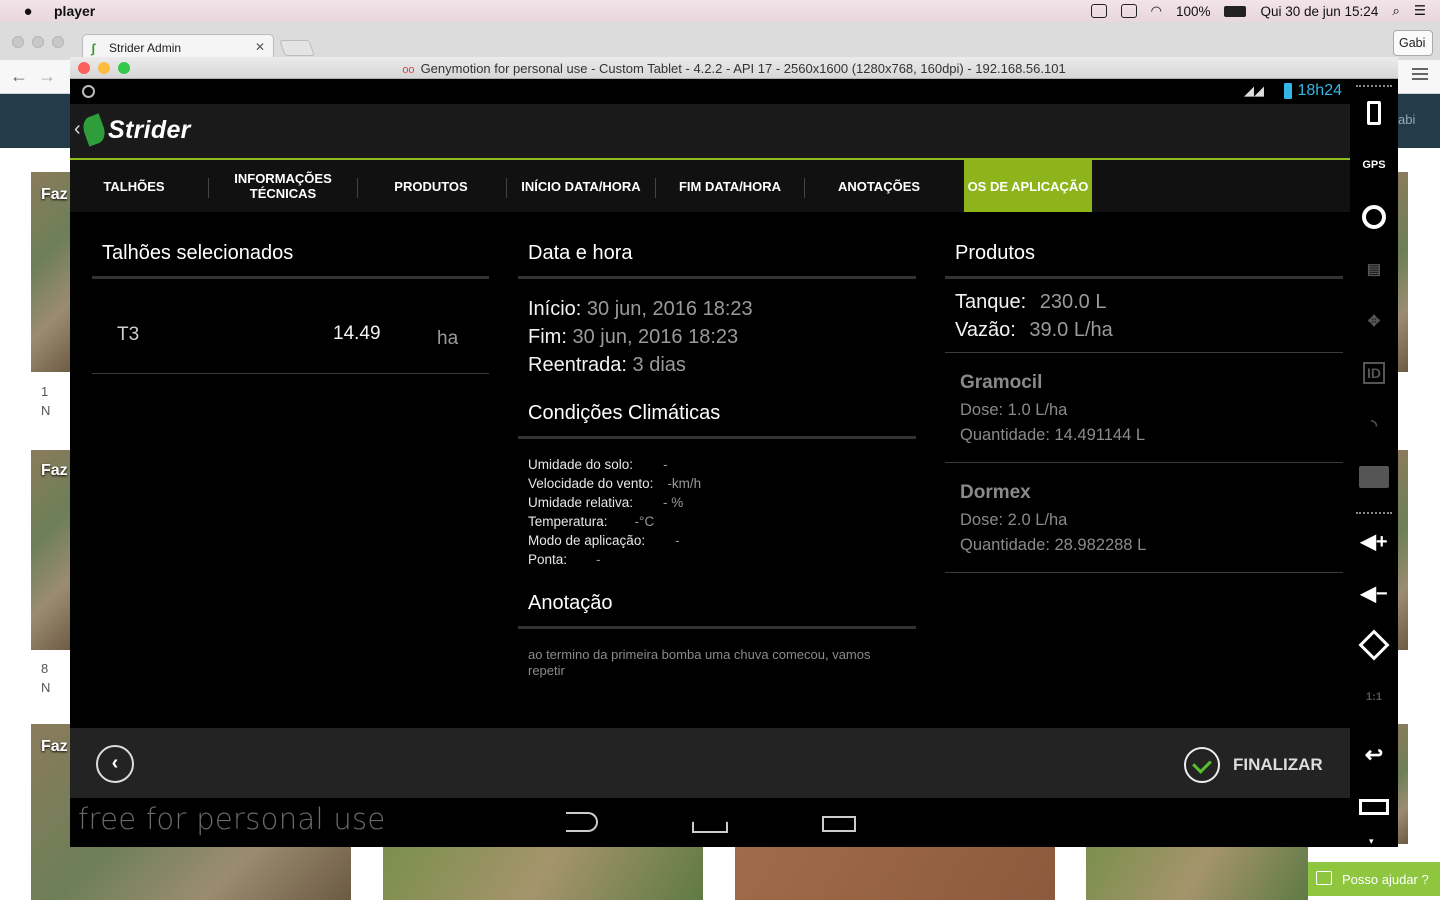  What do you see at coordinates (1001, 382) in the screenshot?
I see `product-name: Gramocil` at bounding box center [1001, 382].